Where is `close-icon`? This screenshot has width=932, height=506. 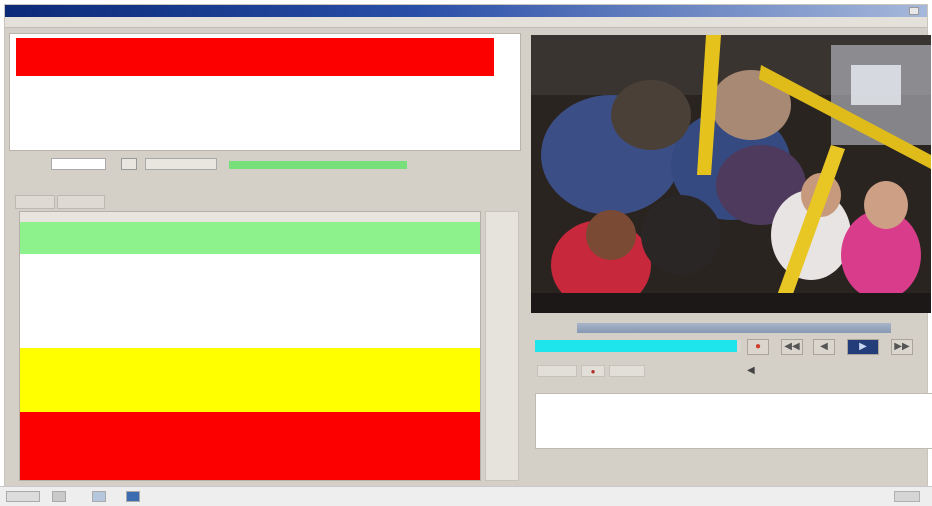
close-icon is located at coordinates (914, 11).